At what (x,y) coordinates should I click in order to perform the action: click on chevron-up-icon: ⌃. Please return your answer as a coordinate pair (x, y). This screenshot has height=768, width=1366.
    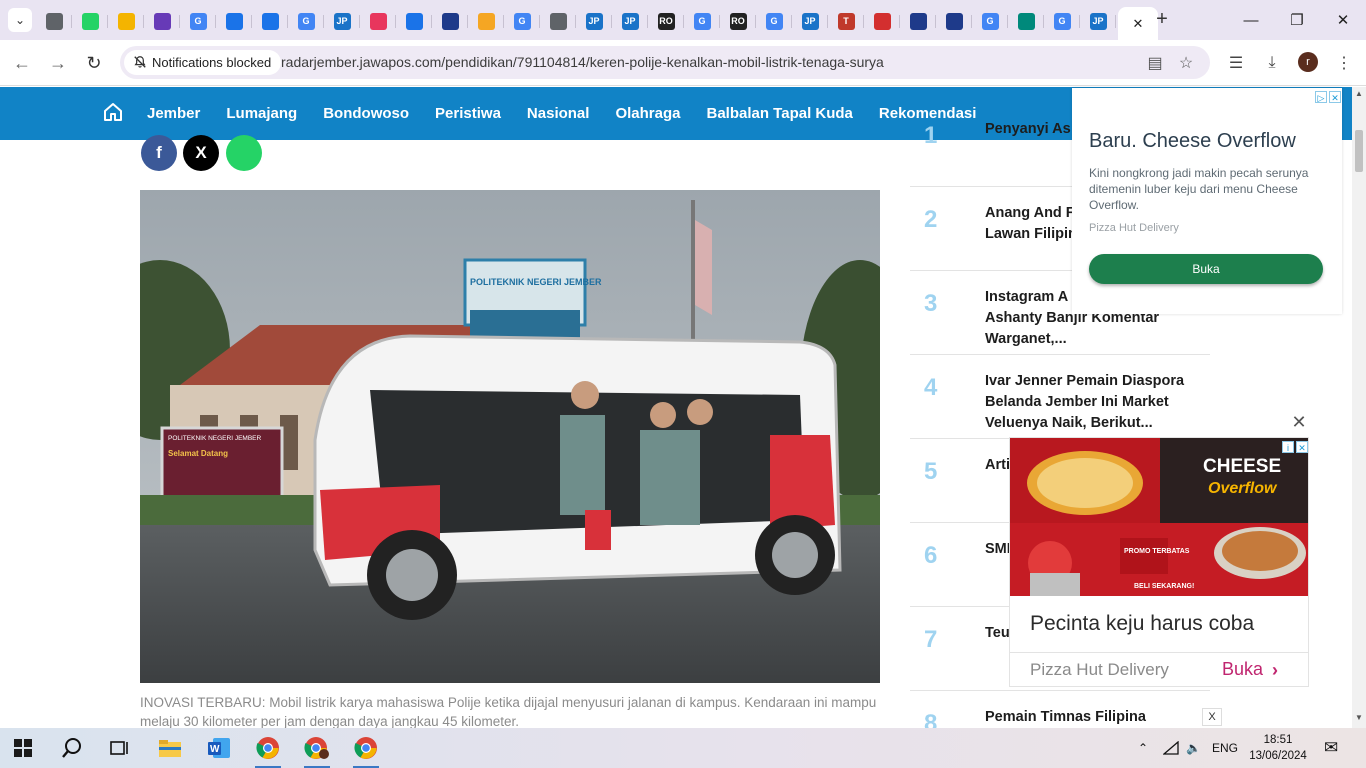
    Looking at the image, I should click on (1143, 748).